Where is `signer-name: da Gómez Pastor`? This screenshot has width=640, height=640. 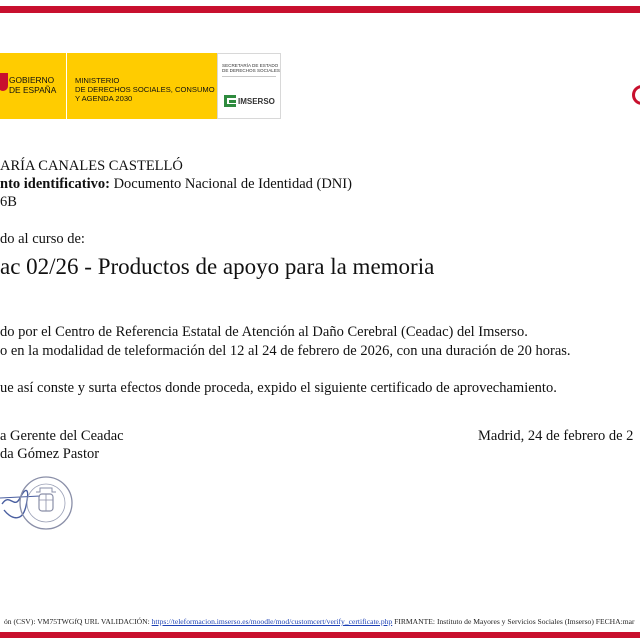 signer-name: da Gómez Pastor is located at coordinates (50, 454).